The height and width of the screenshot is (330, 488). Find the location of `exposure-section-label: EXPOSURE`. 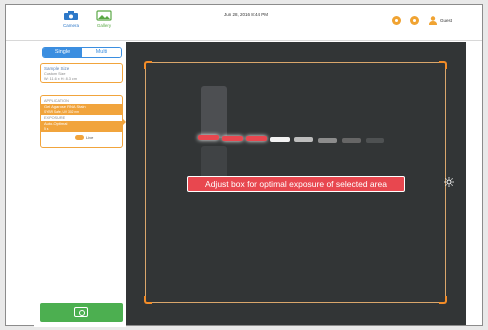

exposure-section-label: EXPOSURE is located at coordinates (55, 118).